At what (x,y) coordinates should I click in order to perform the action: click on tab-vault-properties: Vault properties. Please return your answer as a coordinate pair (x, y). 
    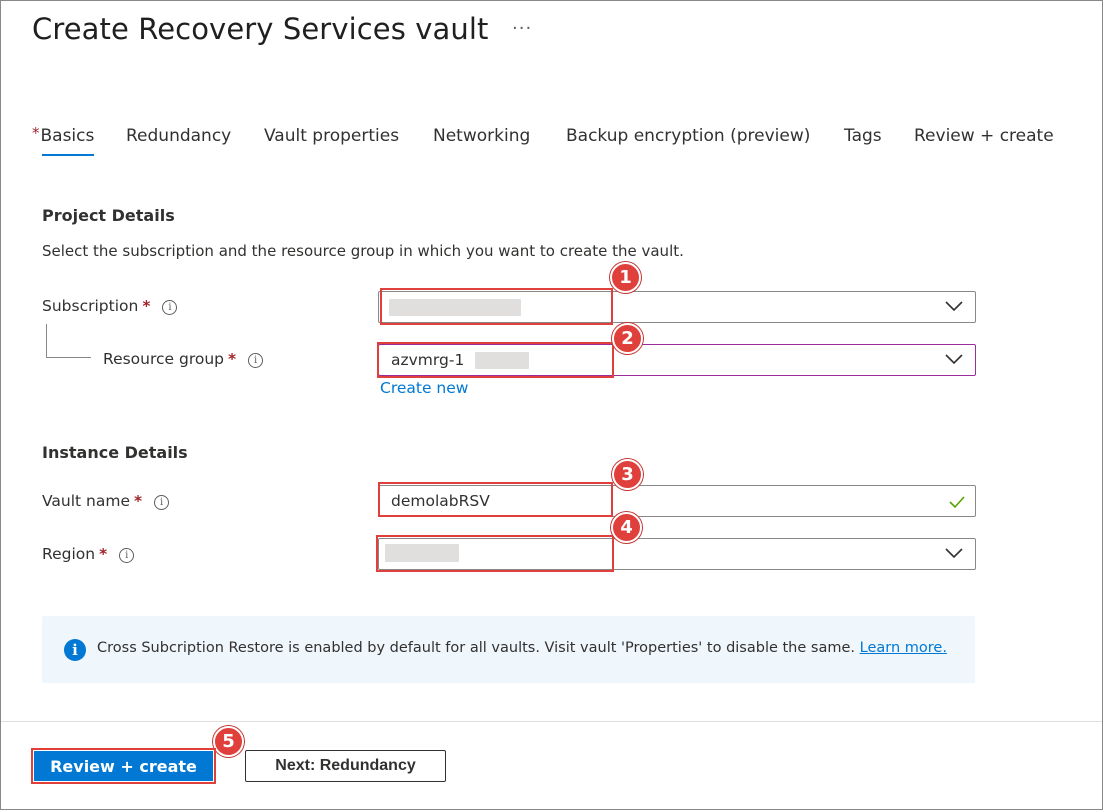
    Looking at the image, I should click on (331, 136).